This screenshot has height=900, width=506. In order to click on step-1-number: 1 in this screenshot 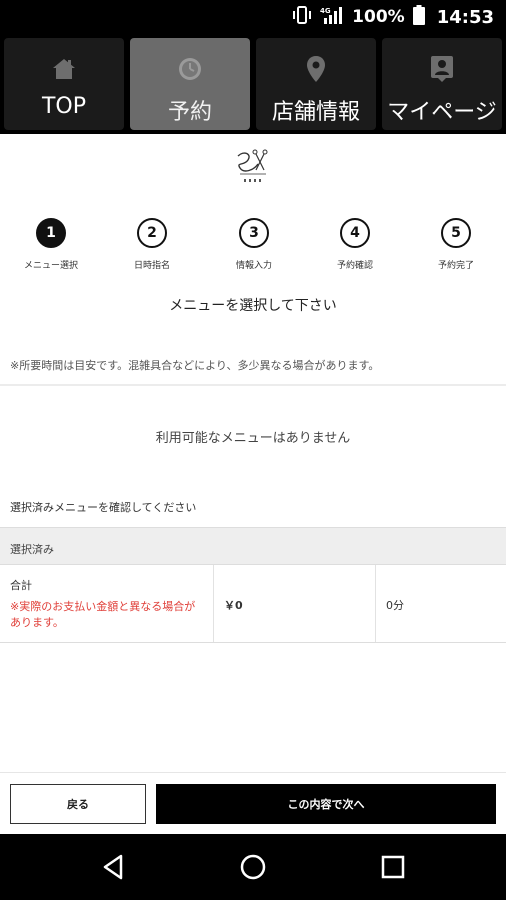, I will do `click(51, 233)`.